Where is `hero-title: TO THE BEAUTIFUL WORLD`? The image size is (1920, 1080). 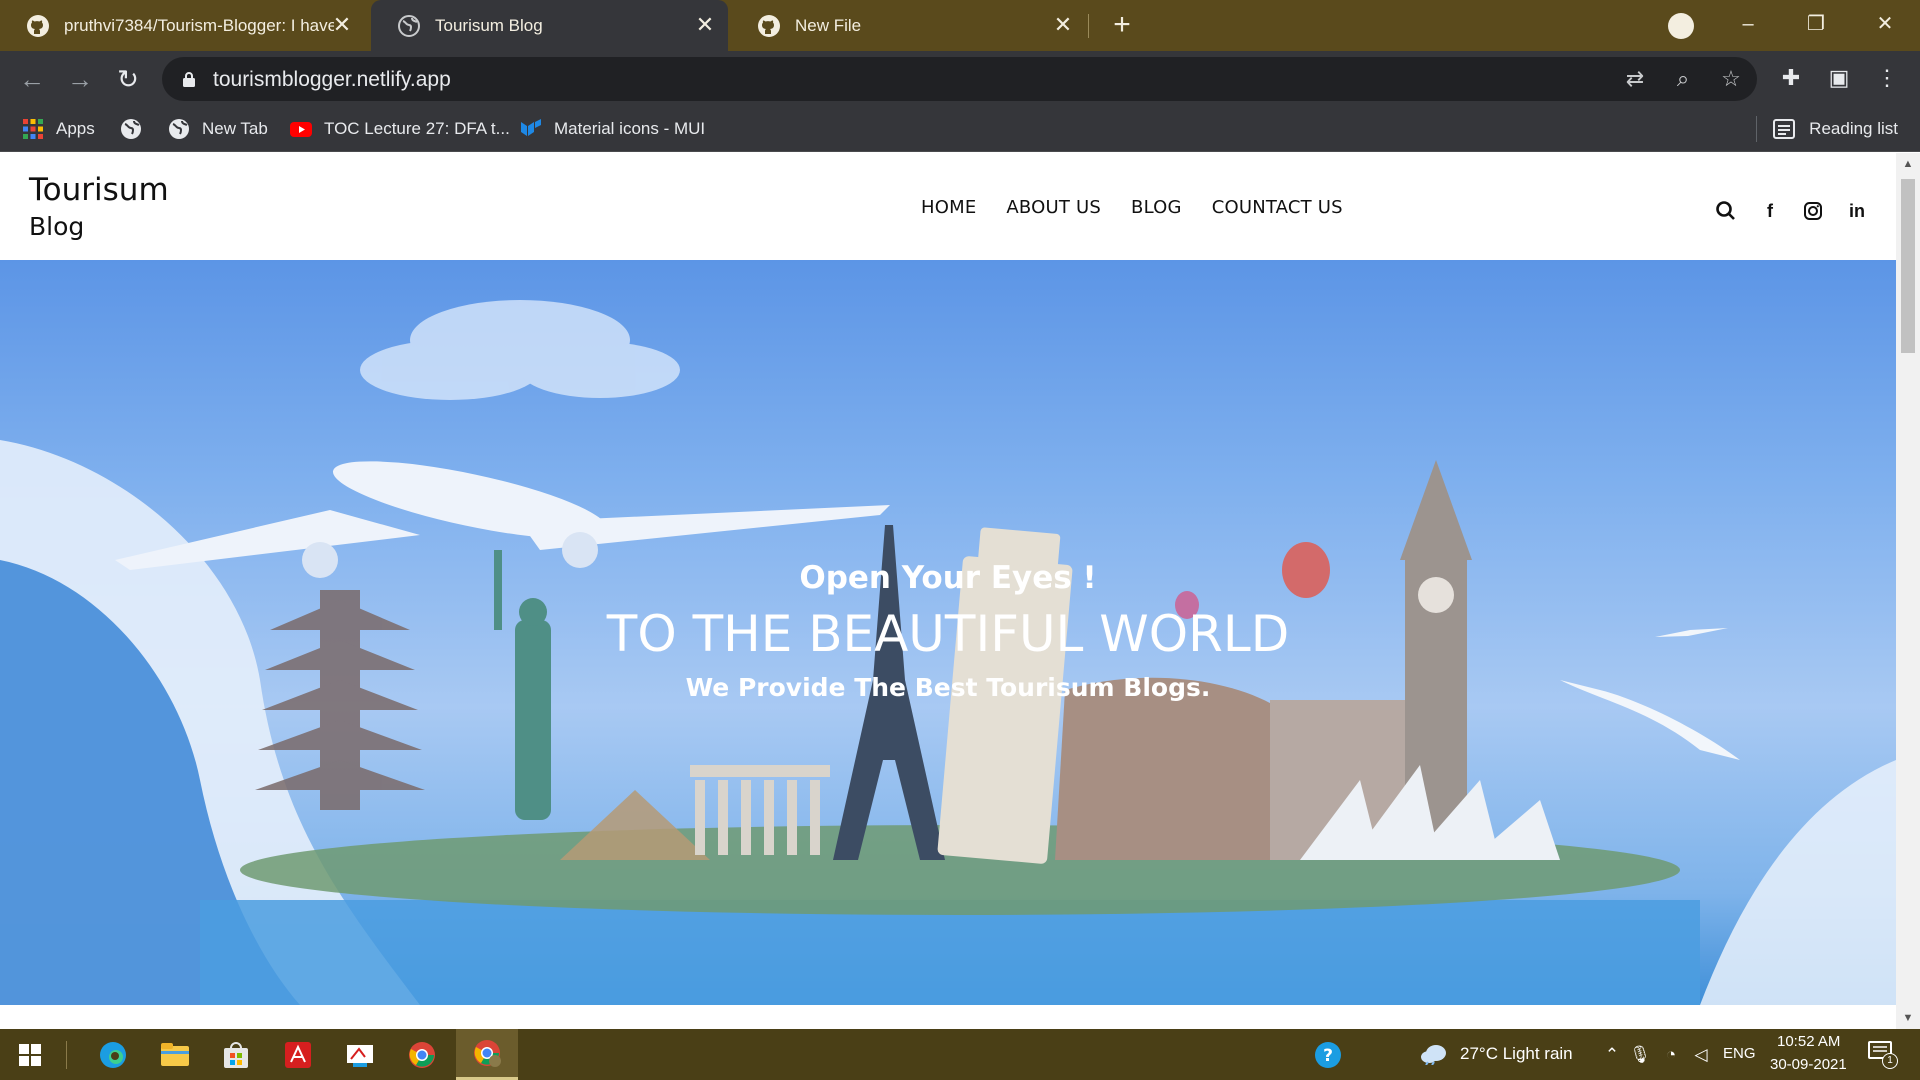
hero-title: TO THE BEAUTIFUL WORLD is located at coordinates (948, 634).